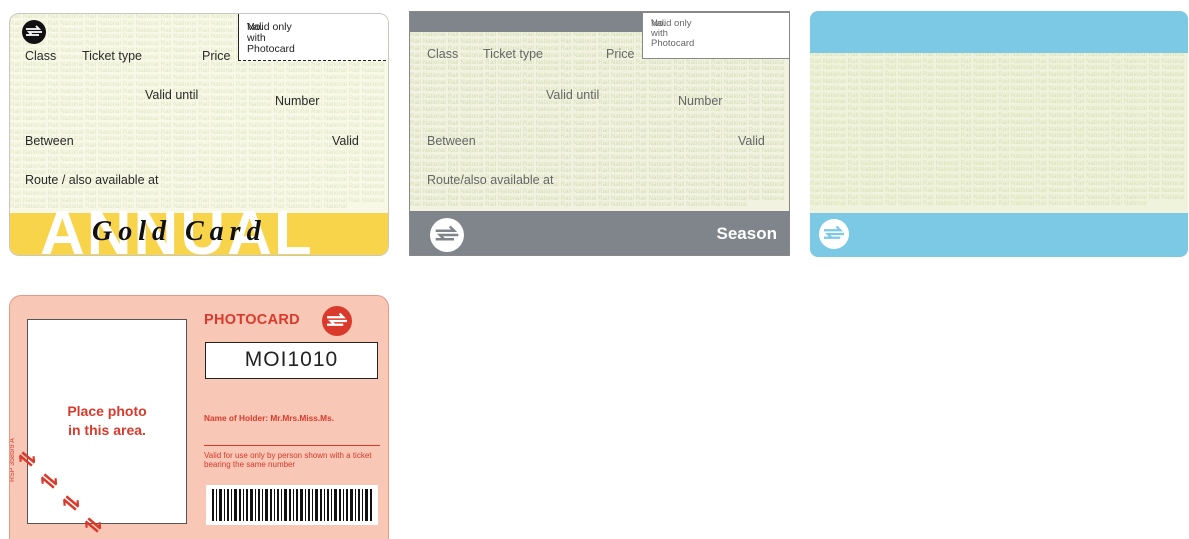 The width and height of the screenshot is (1189, 539). Describe the element at coordinates (292, 505) in the screenshot. I see `barcode` at that location.